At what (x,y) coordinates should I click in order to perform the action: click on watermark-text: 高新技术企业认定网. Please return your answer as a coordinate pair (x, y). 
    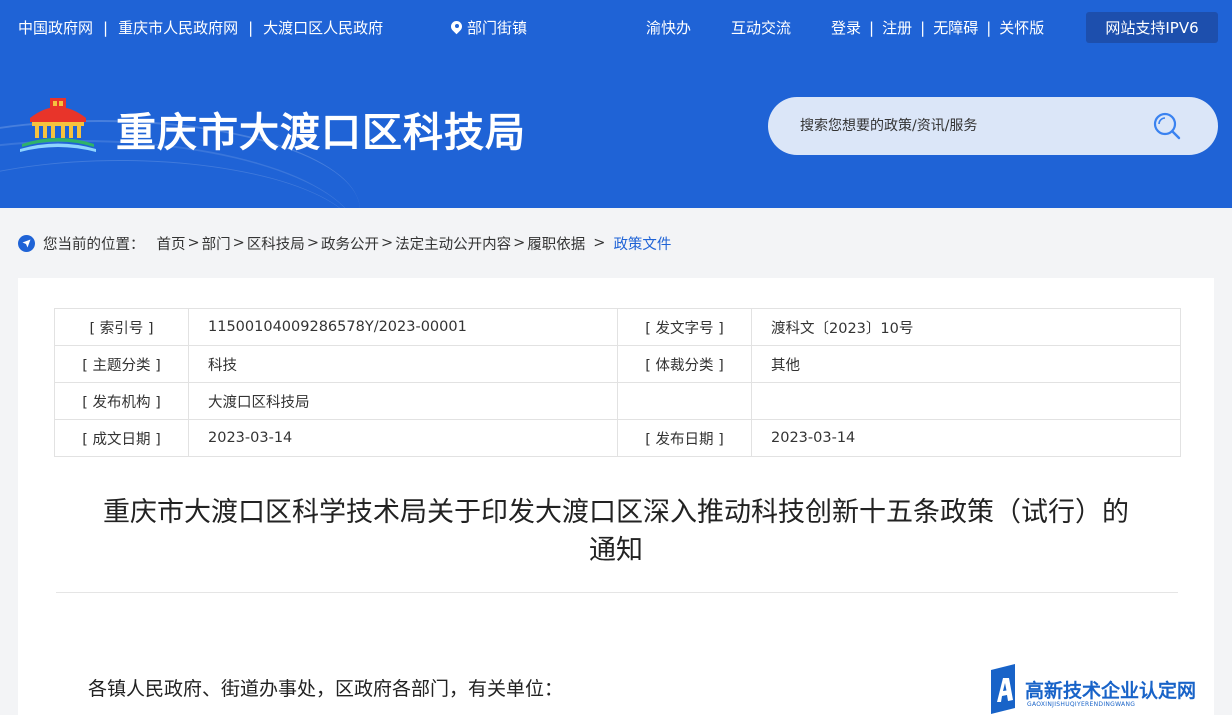
    Looking at the image, I should click on (1111, 691).